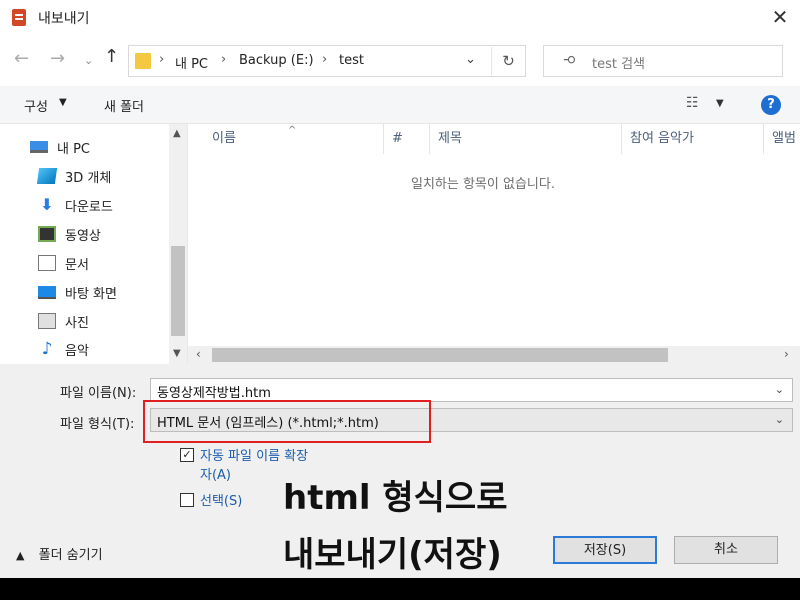 The width and height of the screenshot is (800, 600). I want to click on auto-extension-label-continued: 자(A), so click(215, 473).